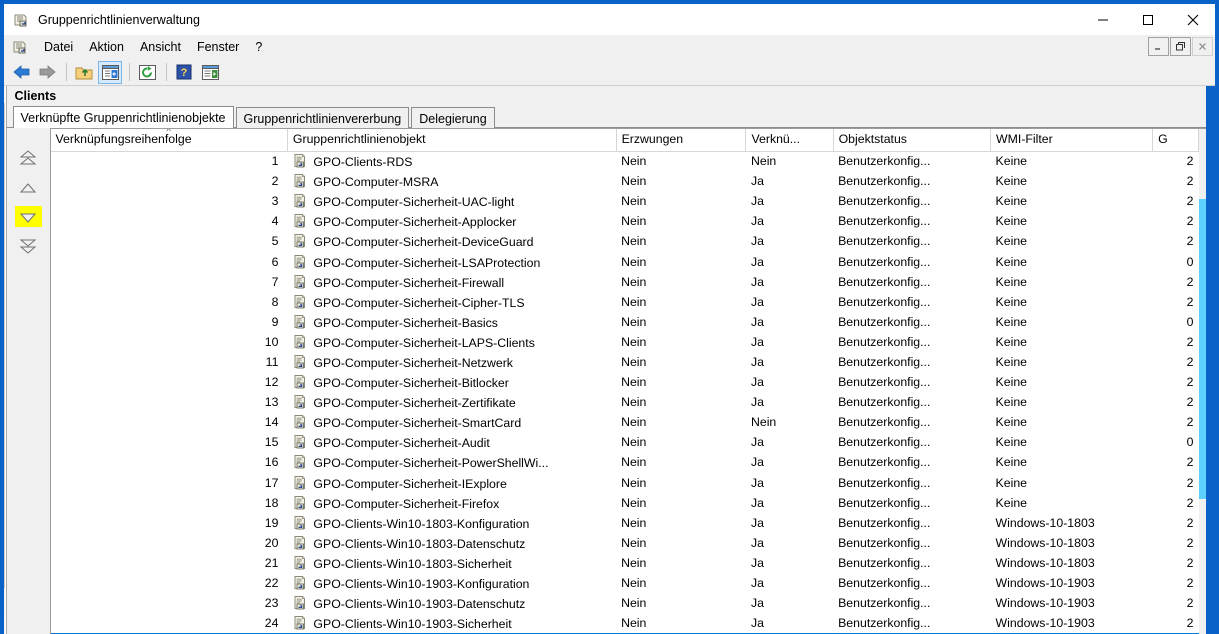 The image size is (1219, 634). What do you see at coordinates (1180, 46) in the screenshot?
I see `mdi-restore-button` at bounding box center [1180, 46].